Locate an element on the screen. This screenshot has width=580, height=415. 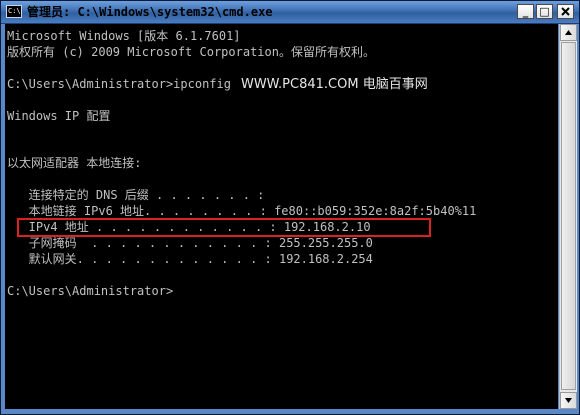
title-bar: C:\ 管理员: C:\Windows\system32\cmd.exe _ □ is located at coordinates (290, 12).